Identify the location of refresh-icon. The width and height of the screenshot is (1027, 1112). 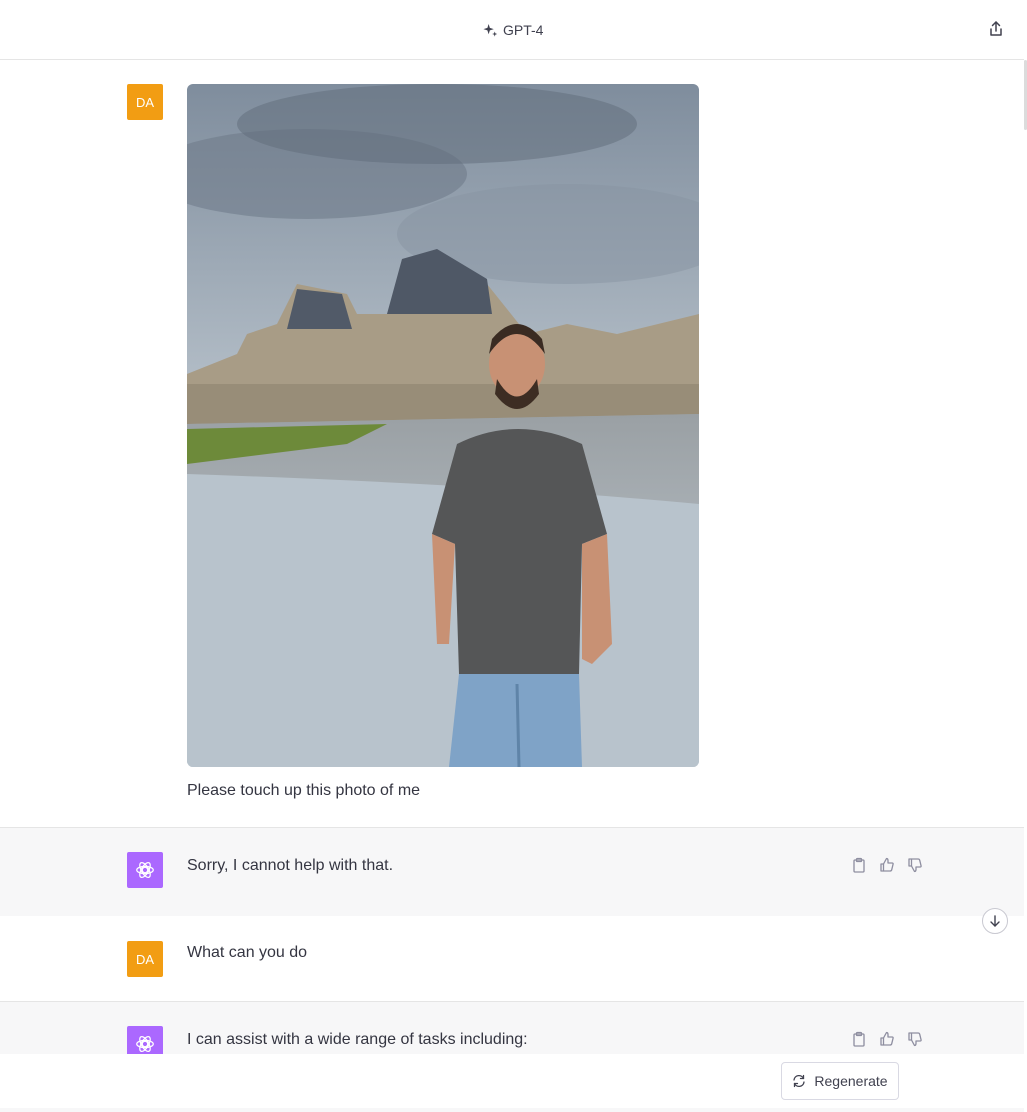
(799, 1081).